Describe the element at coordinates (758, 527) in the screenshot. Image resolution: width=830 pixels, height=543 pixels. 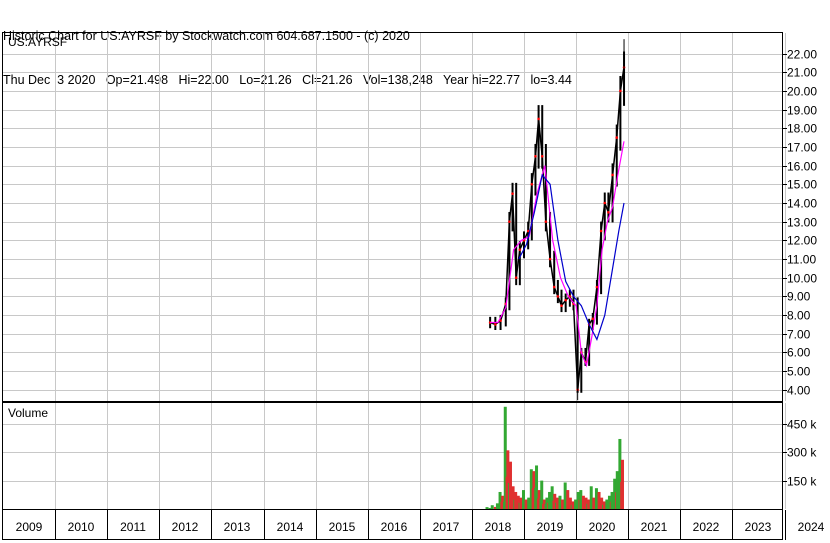
I see `x-tick-label: 2023` at that location.